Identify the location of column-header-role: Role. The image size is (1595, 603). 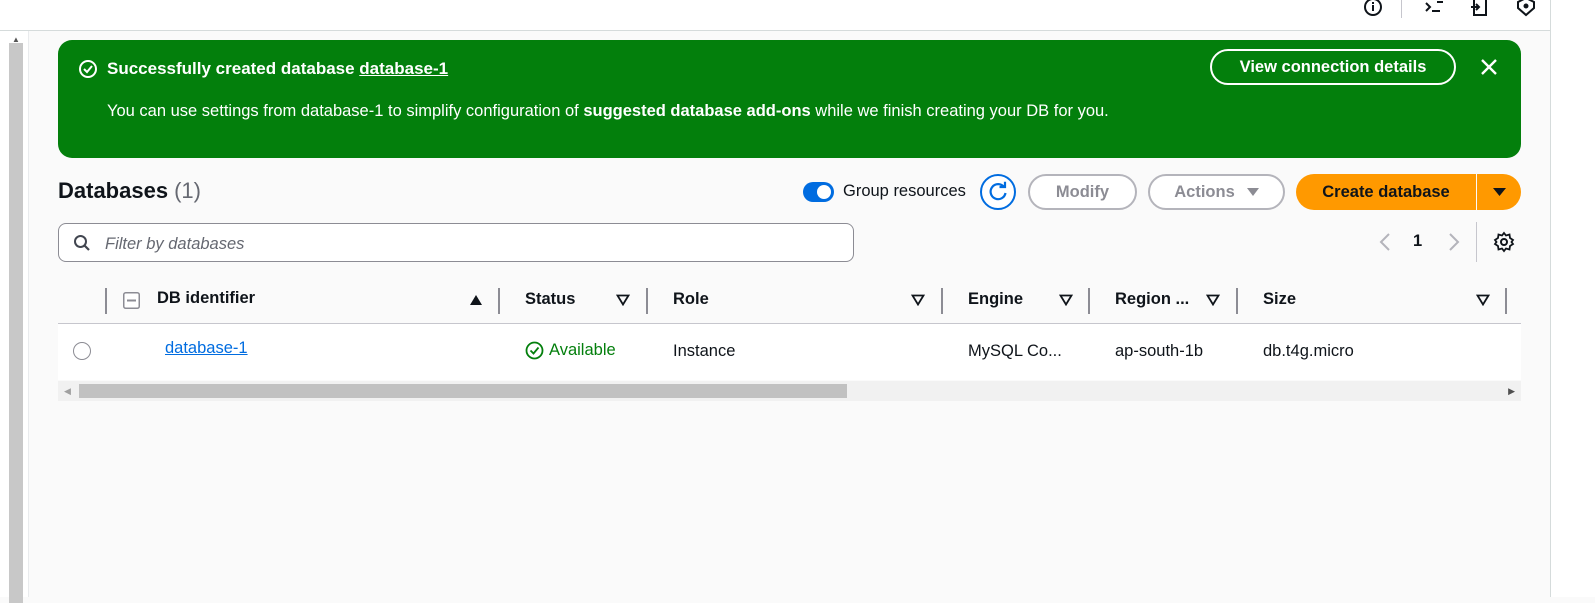
(691, 299).